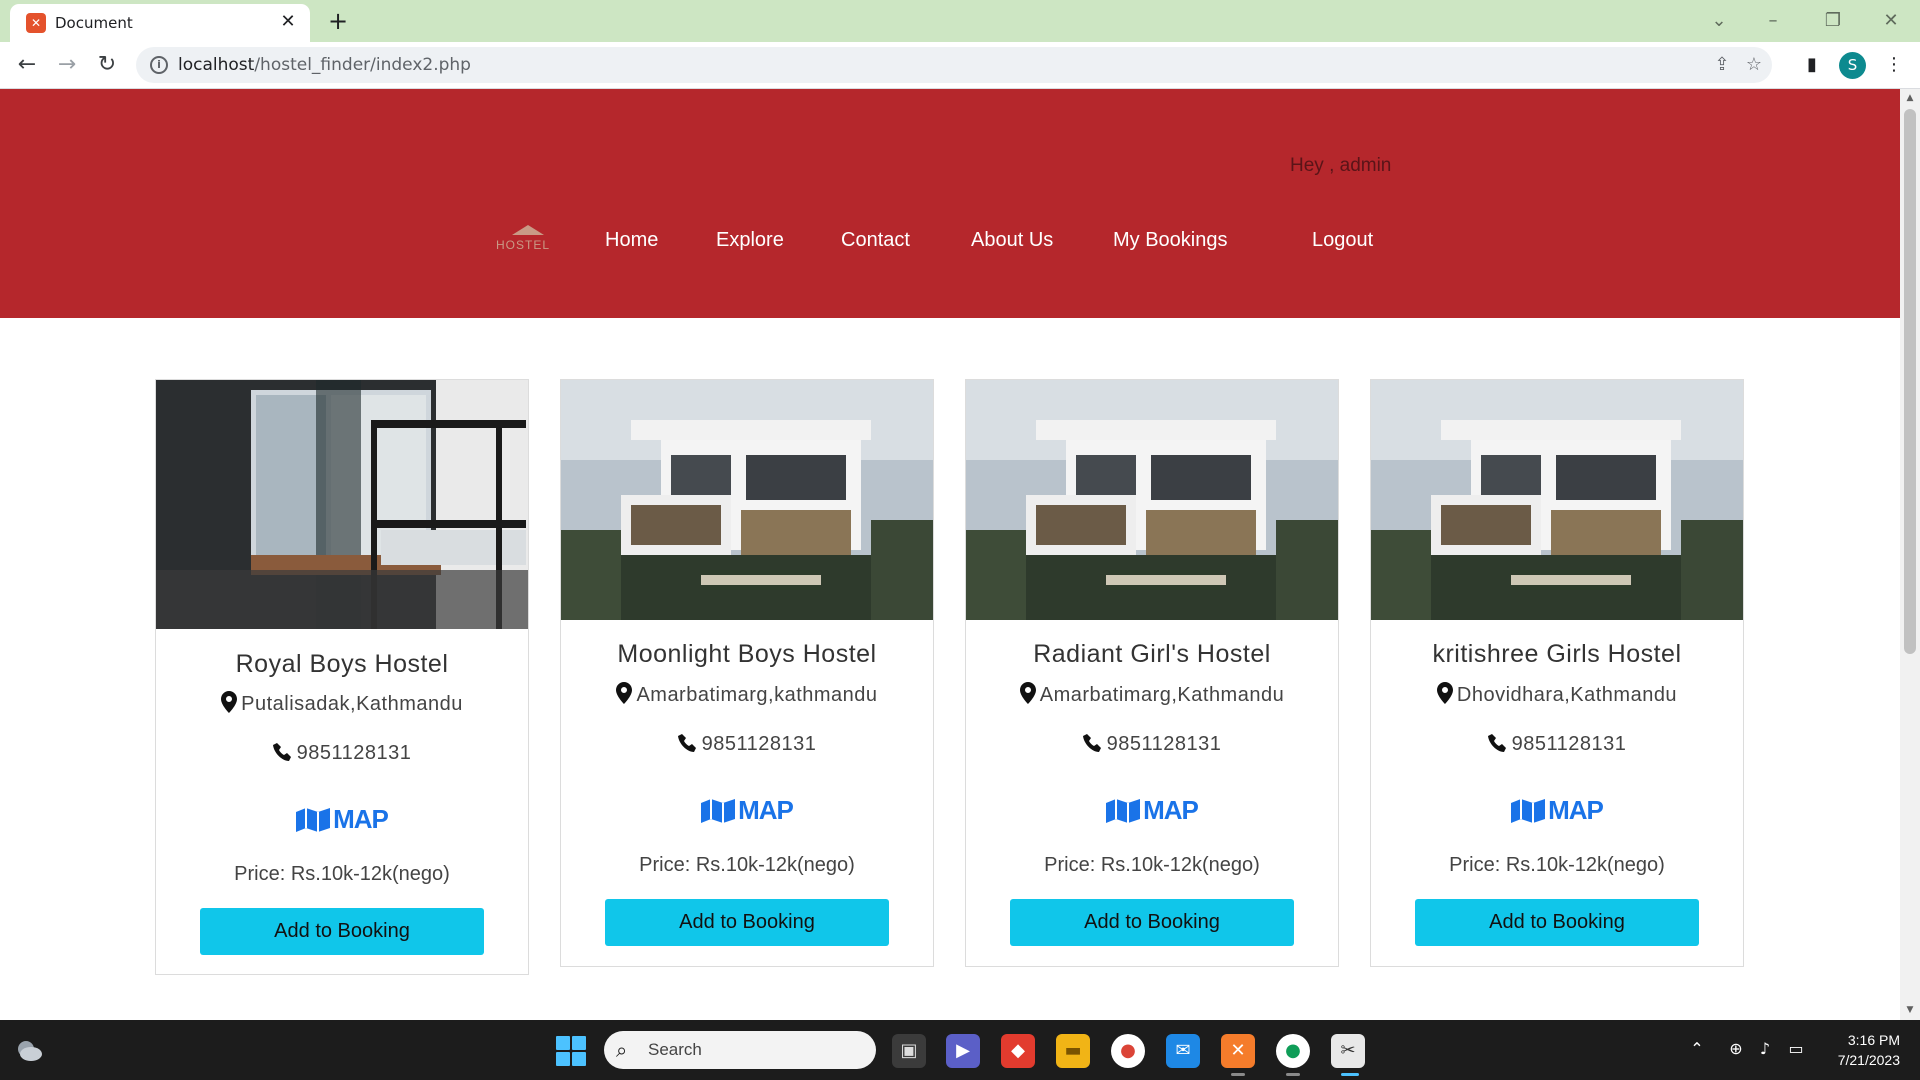  I want to click on site-info-icon: i, so click(159, 65).